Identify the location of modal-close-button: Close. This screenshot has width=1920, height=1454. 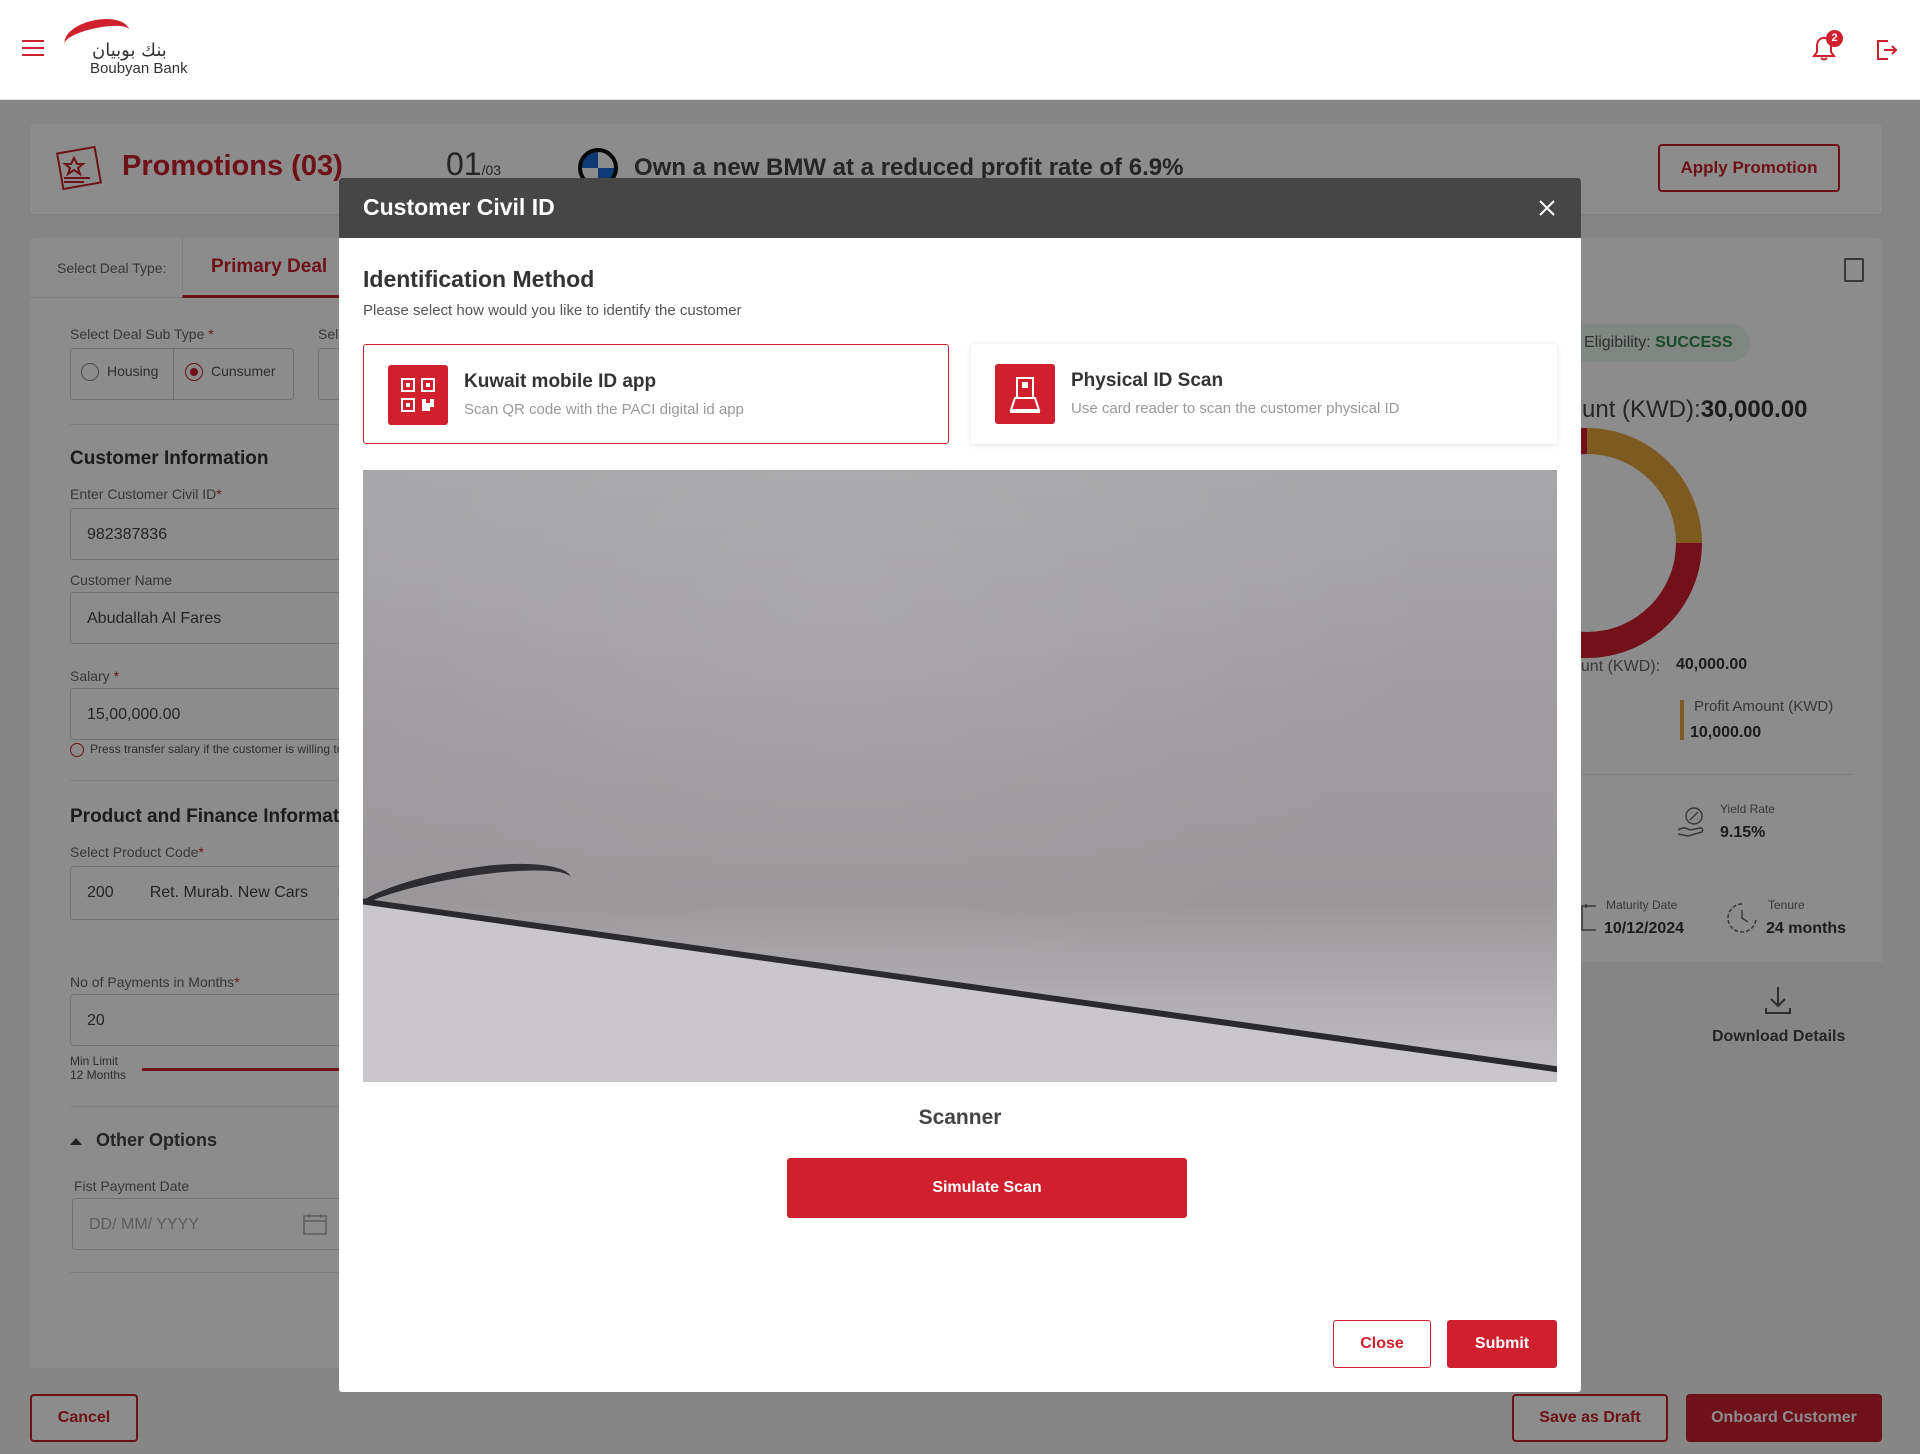
(1382, 1344).